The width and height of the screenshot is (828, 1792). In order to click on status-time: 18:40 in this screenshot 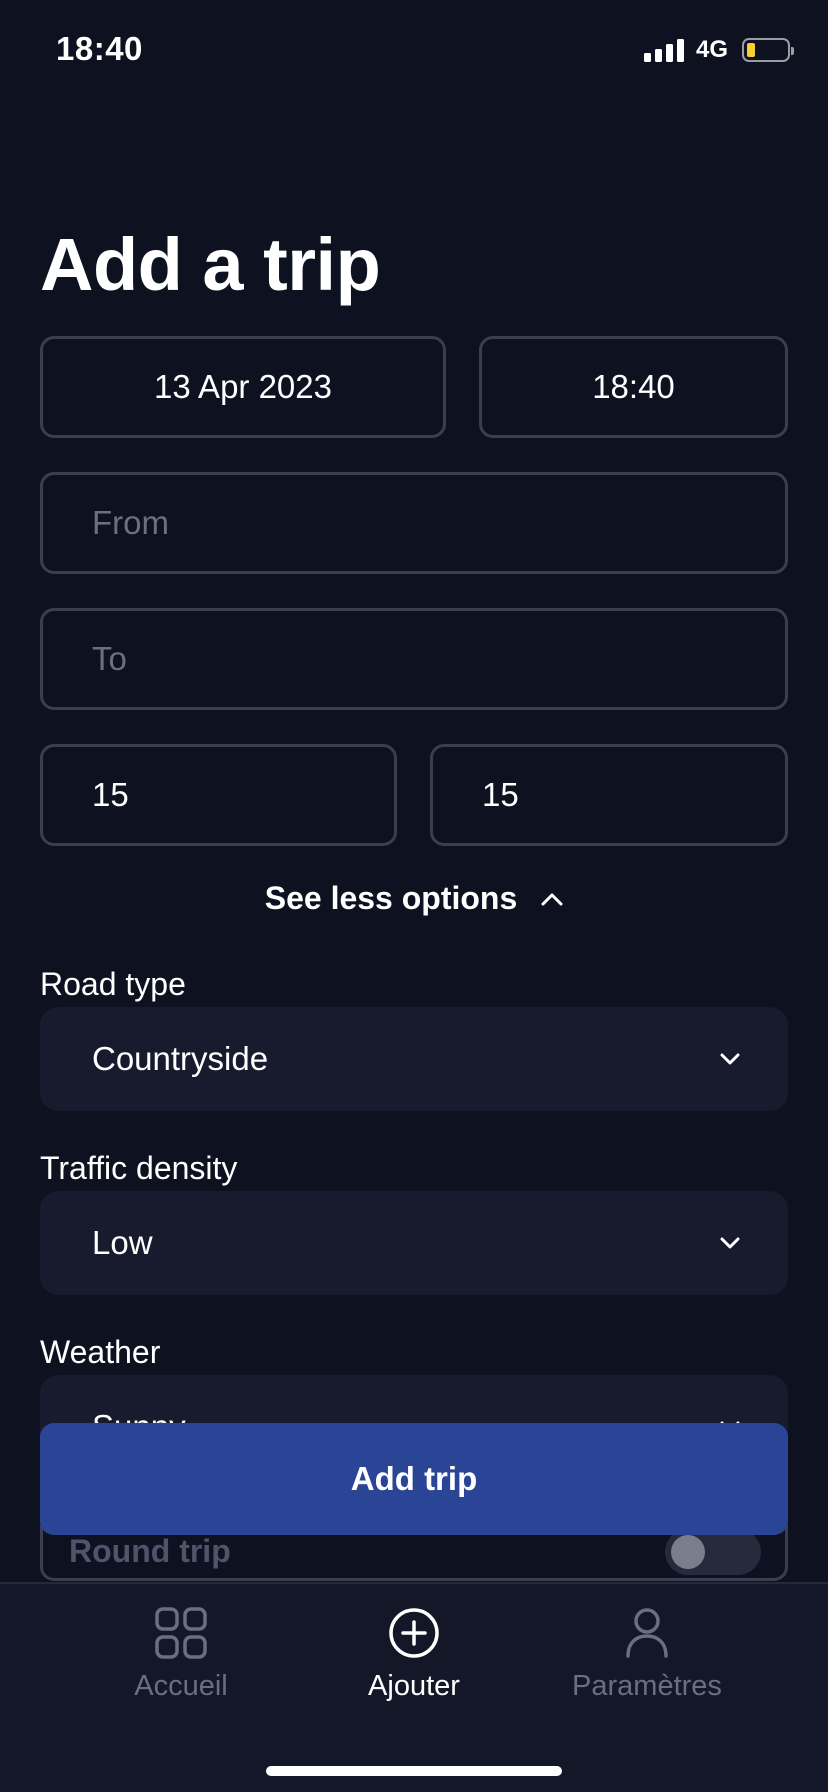, I will do `click(99, 48)`.